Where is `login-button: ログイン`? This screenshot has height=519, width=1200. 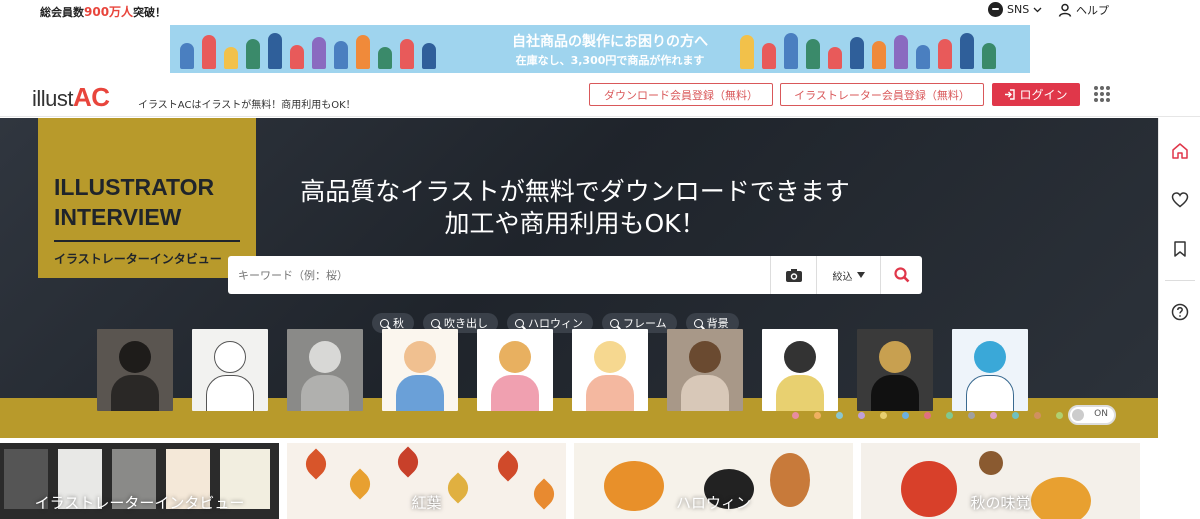 login-button: ログイン is located at coordinates (1036, 94).